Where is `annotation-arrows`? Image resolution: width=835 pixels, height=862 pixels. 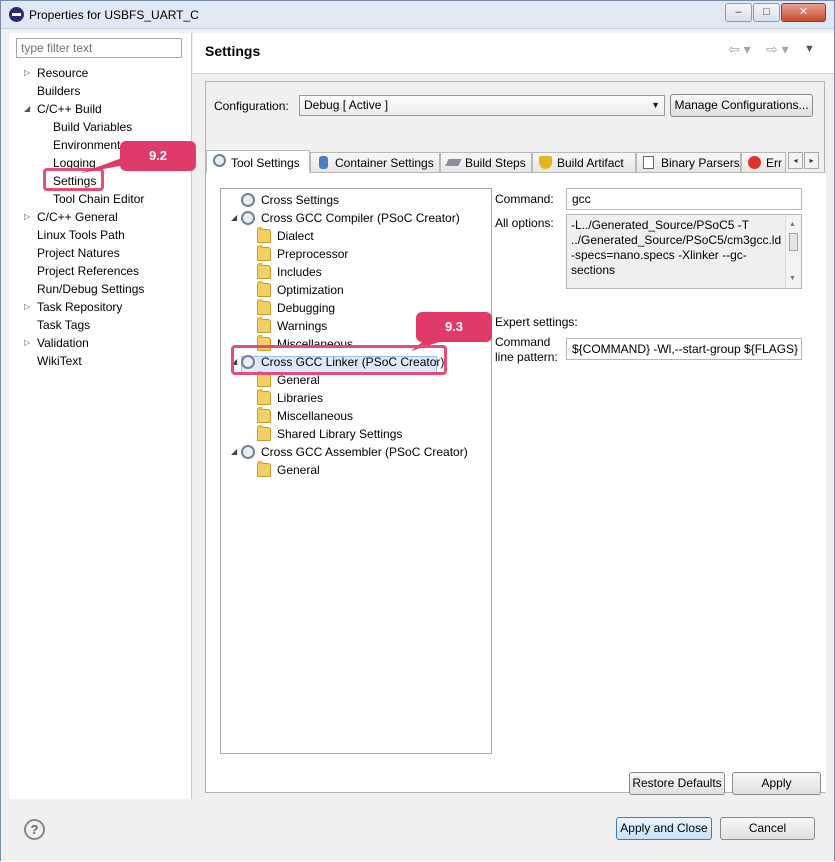 annotation-arrows is located at coordinates (271, 251).